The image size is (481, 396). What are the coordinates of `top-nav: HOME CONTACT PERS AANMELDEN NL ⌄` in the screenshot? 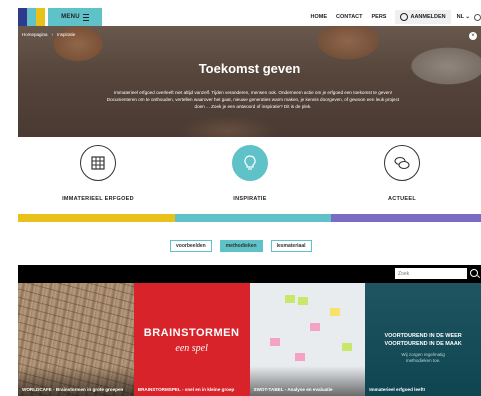 It's located at (396, 17).